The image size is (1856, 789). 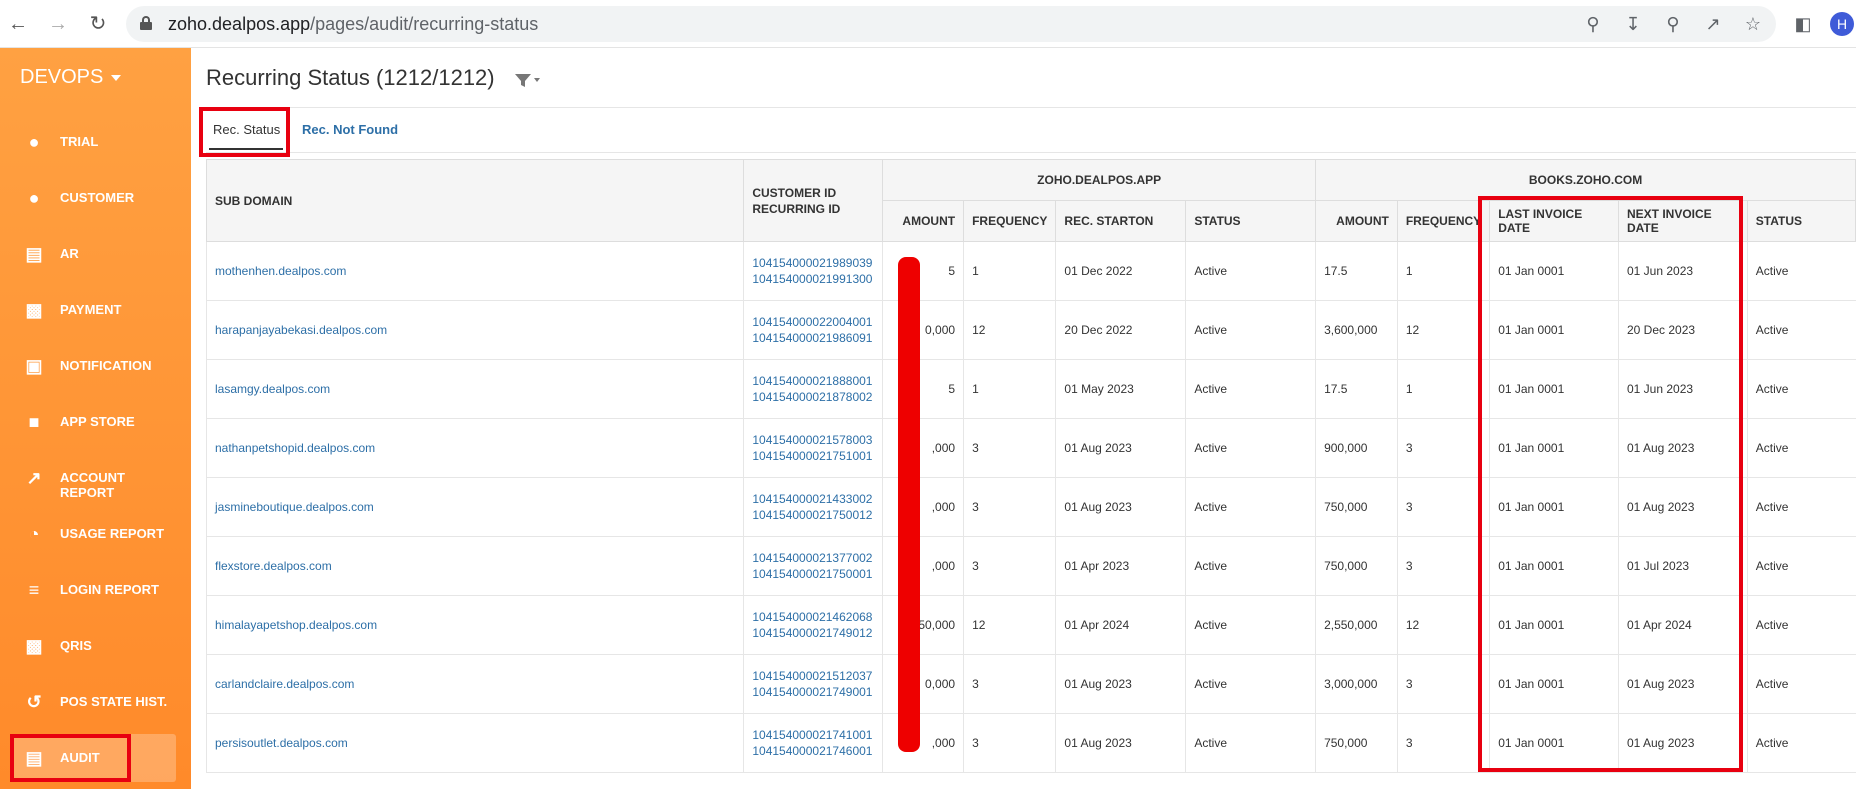 I want to click on col-books-frequency: FREQUENCY, so click(x=1443, y=221).